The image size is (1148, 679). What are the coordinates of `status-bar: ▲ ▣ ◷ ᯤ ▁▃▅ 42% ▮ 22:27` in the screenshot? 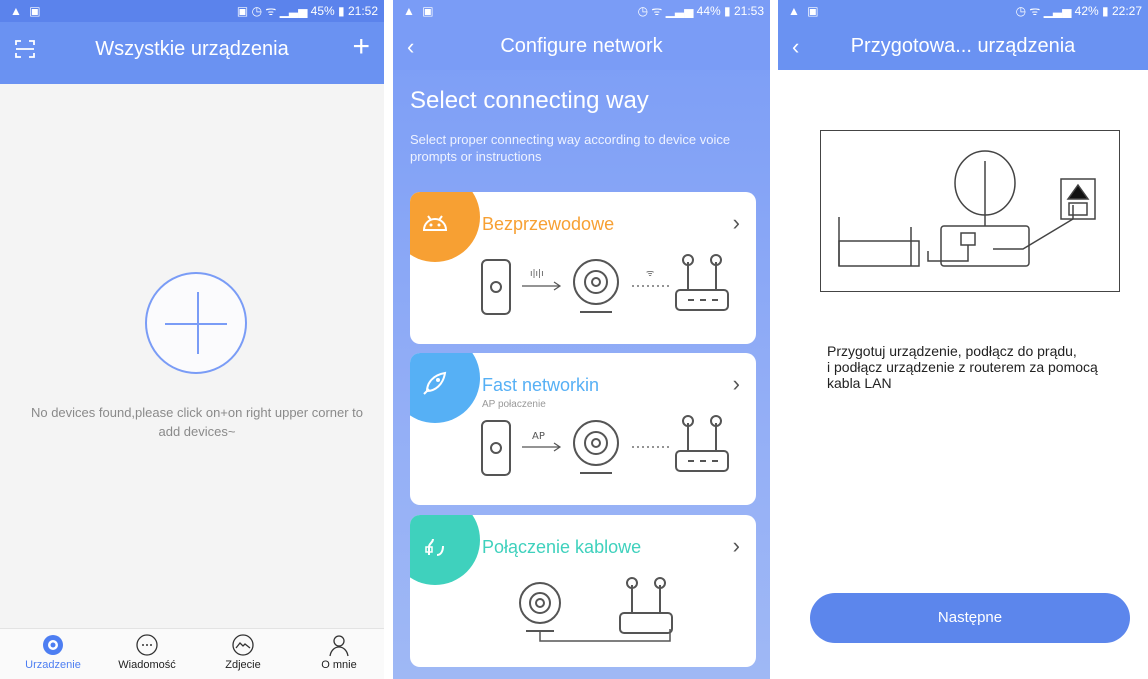 It's located at (963, 11).